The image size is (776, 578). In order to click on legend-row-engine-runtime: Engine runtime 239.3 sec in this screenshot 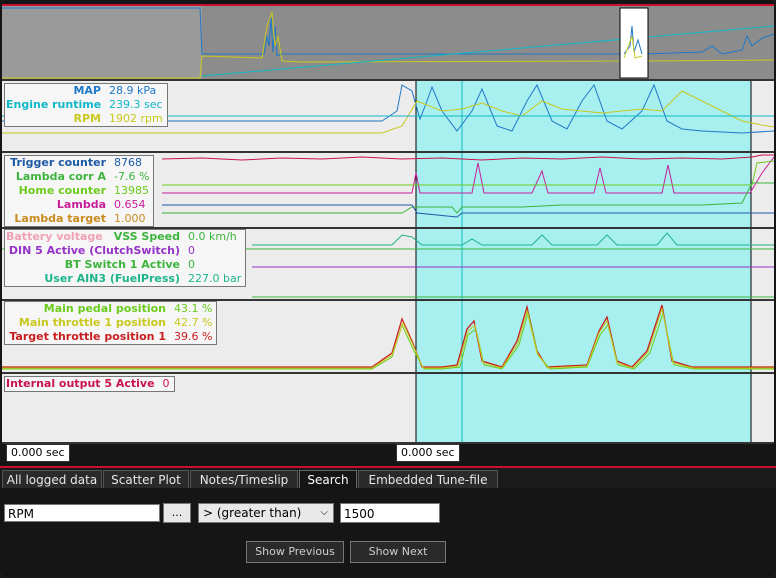, I will do `click(84, 105)`.